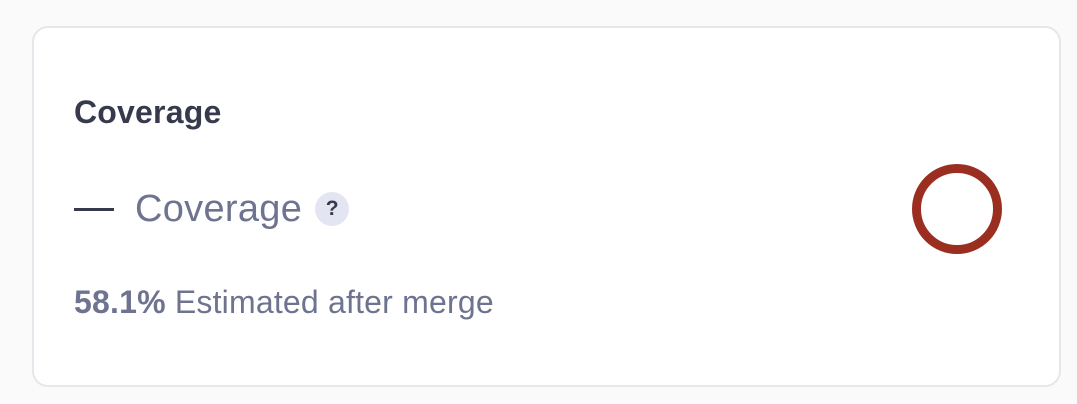 The image size is (1077, 404). What do you see at coordinates (148, 112) in the screenshot?
I see `card-title: Coverage` at bounding box center [148, 112].